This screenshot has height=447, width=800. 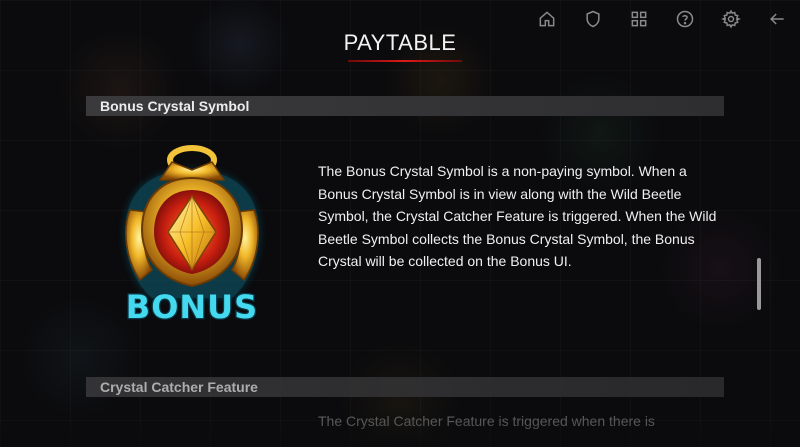 I want to click on grid-icon, so click(x=639, y=19).